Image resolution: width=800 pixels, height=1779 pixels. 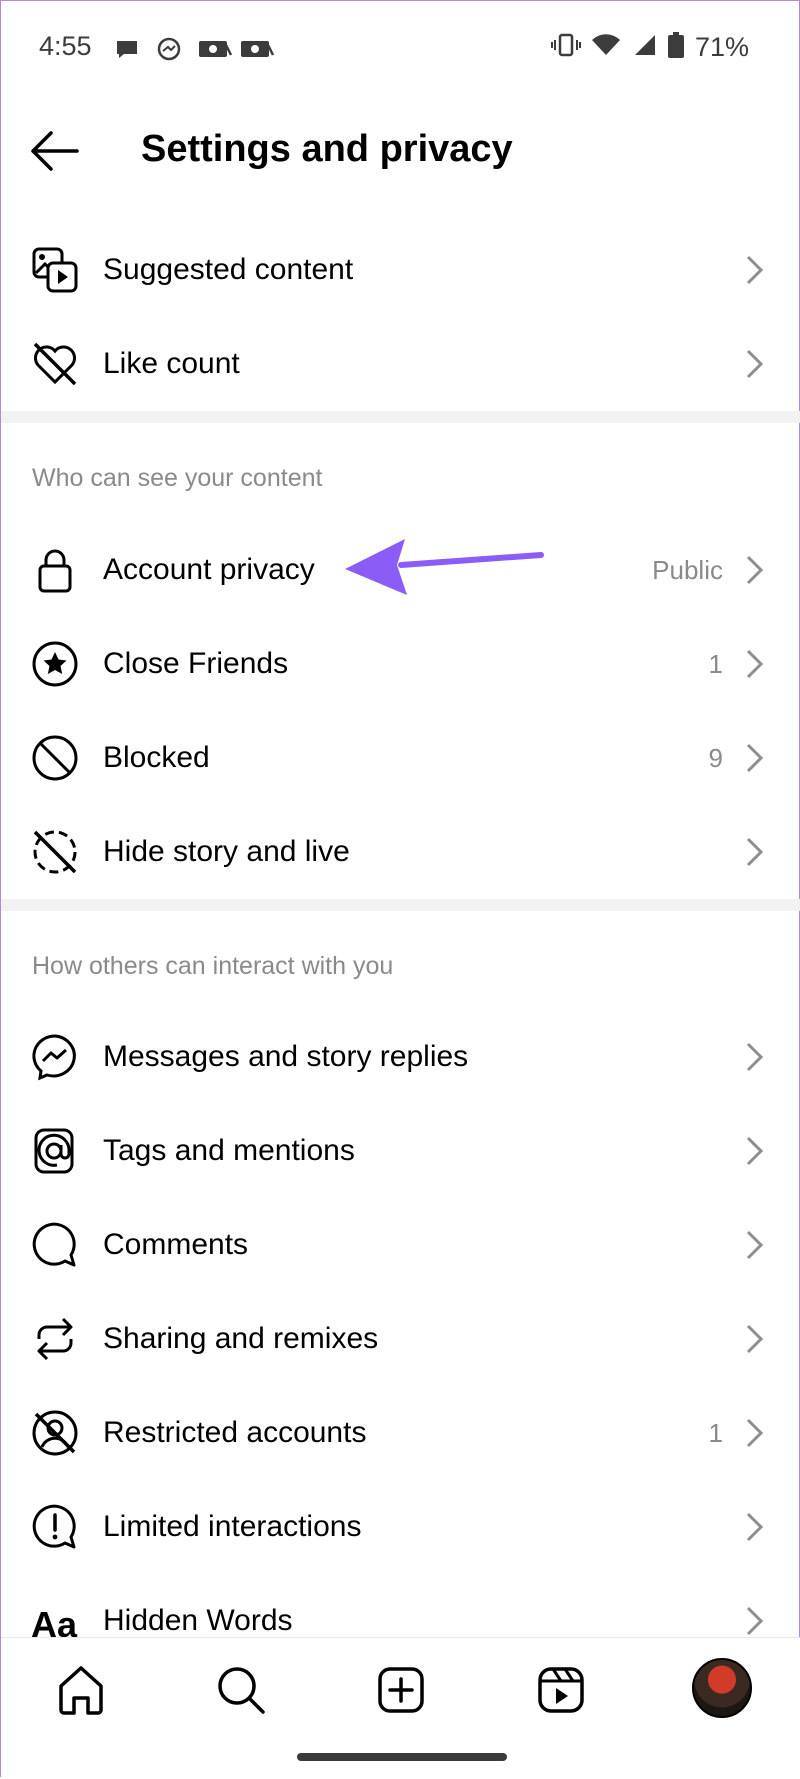 I want to click on back-button, so click(x=55, y=151).